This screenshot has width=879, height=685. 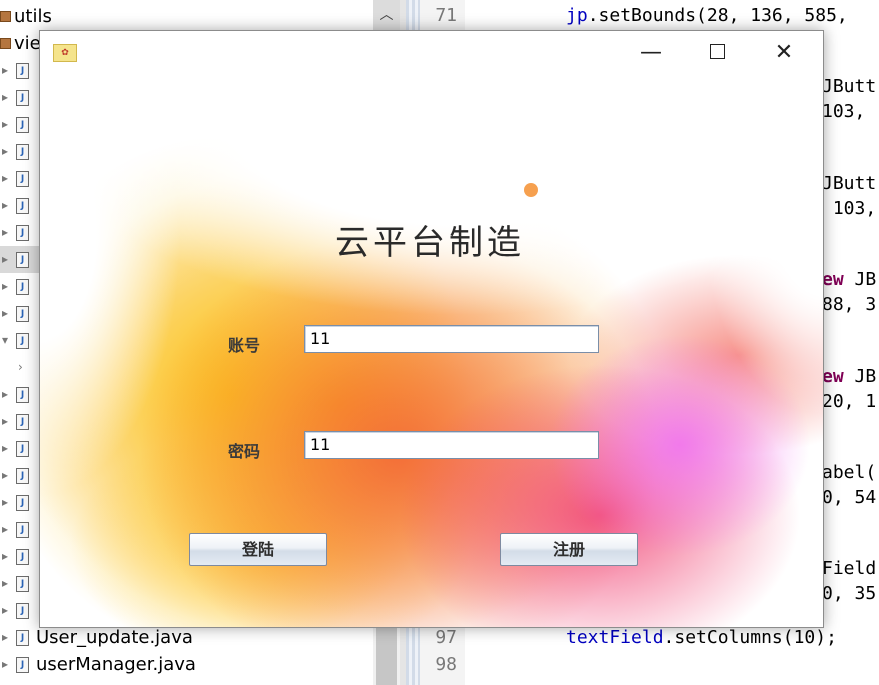 I want to click on maximize-icon, so click(x=717, y=51).